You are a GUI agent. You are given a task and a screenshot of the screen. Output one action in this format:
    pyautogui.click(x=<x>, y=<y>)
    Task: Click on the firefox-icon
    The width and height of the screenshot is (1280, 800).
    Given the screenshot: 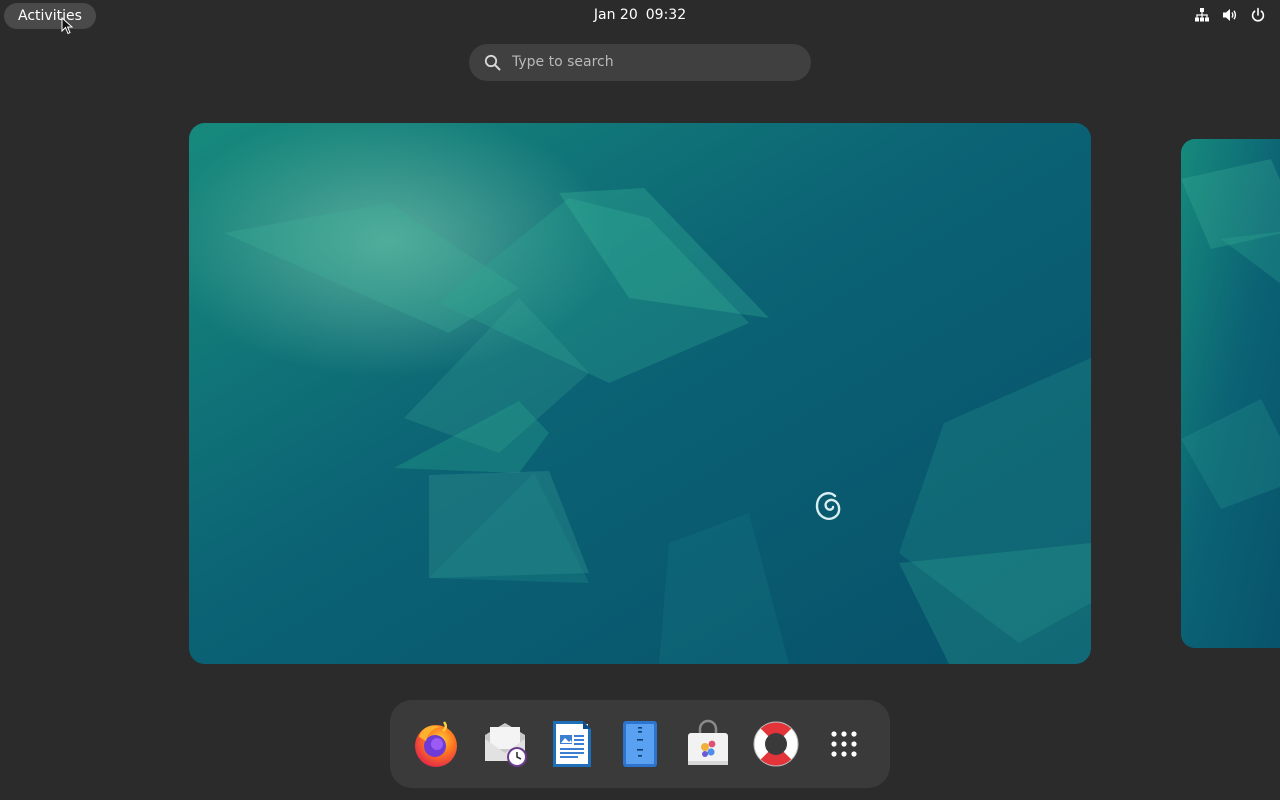 What is the action you would take?
    pyautogui.click(x=436, y=744)
    